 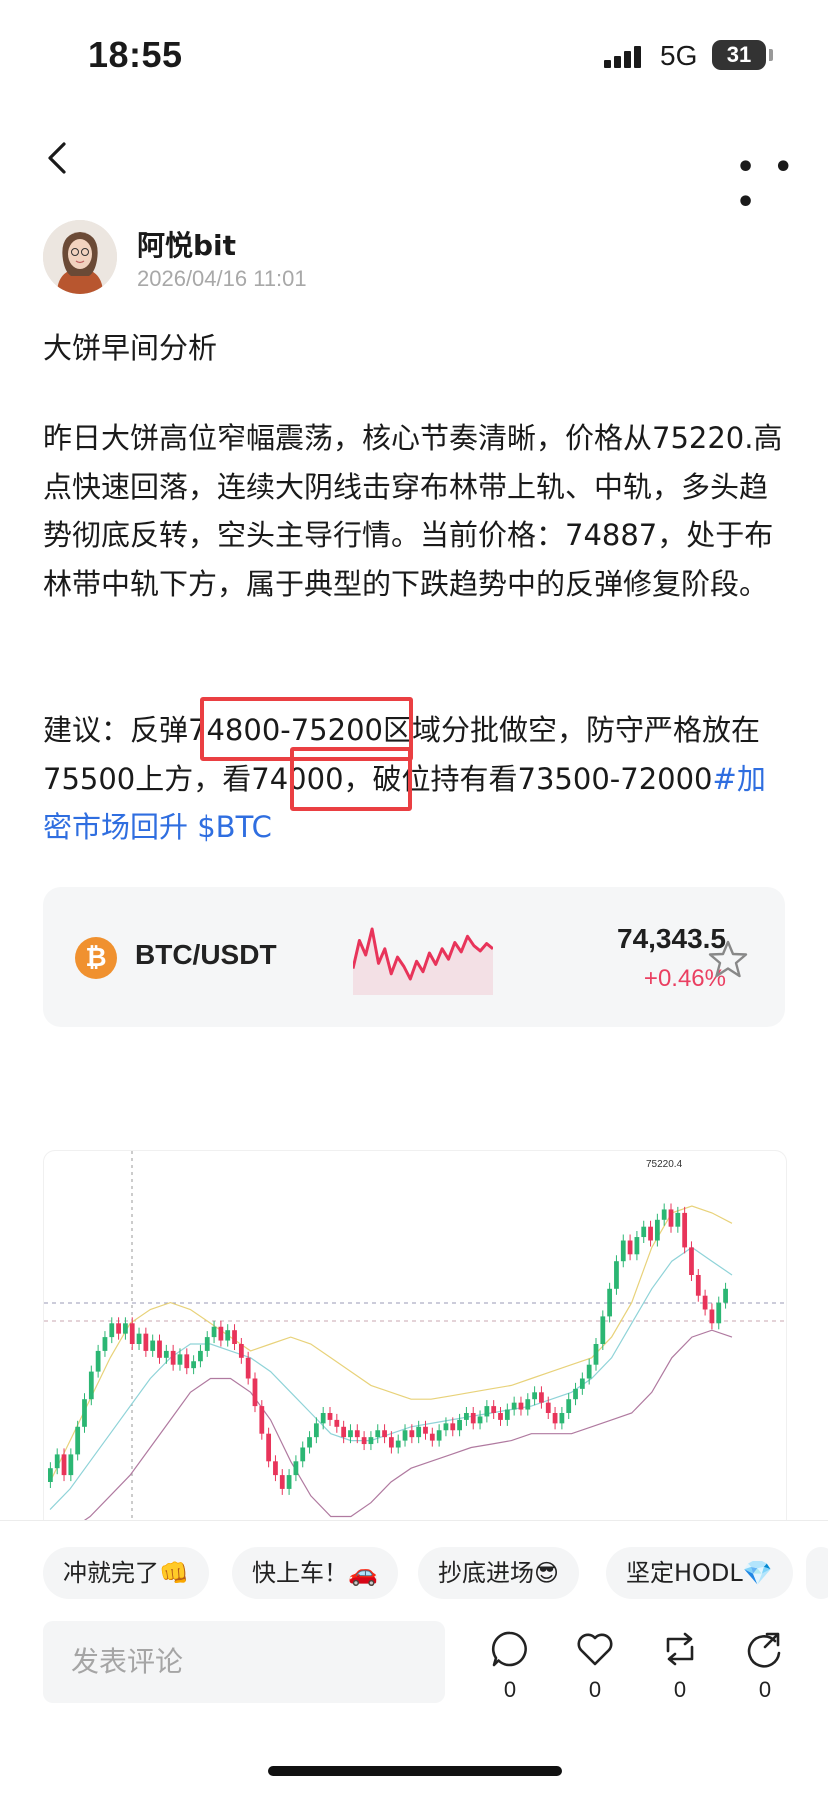 I want to click on quick-reaction-chip: 抄底进场😎, so click(x=499, y=1573).